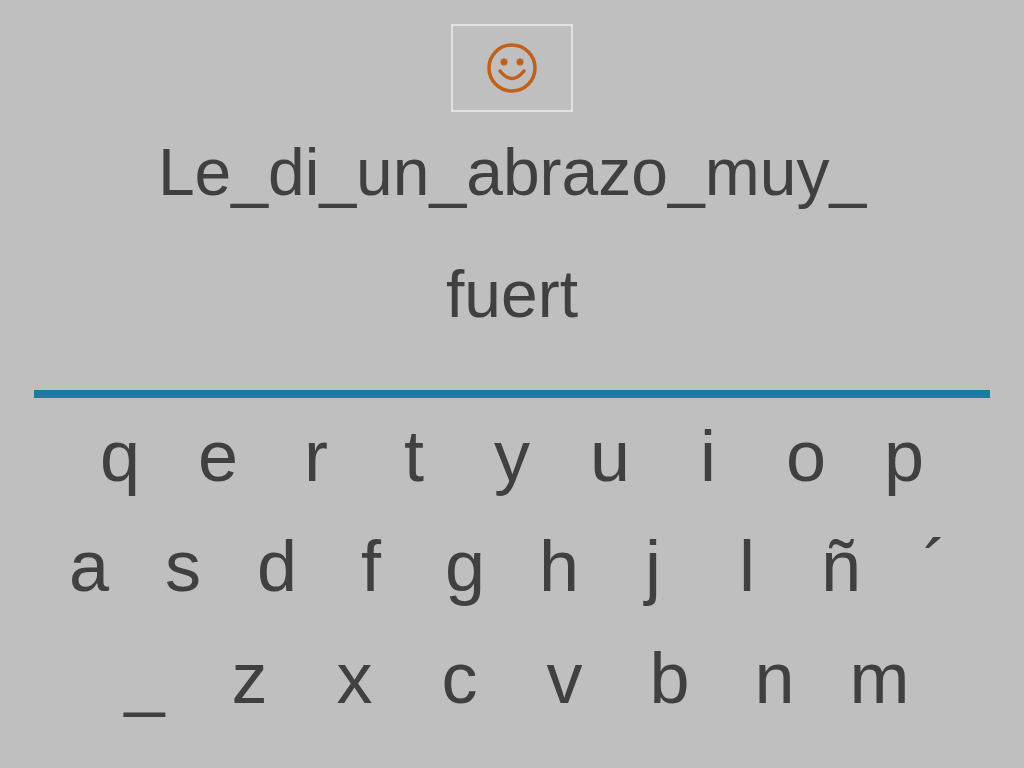 The height and width of the screenshot is (768, 1024). I want to click on letter-key: b, so click(669, 678).